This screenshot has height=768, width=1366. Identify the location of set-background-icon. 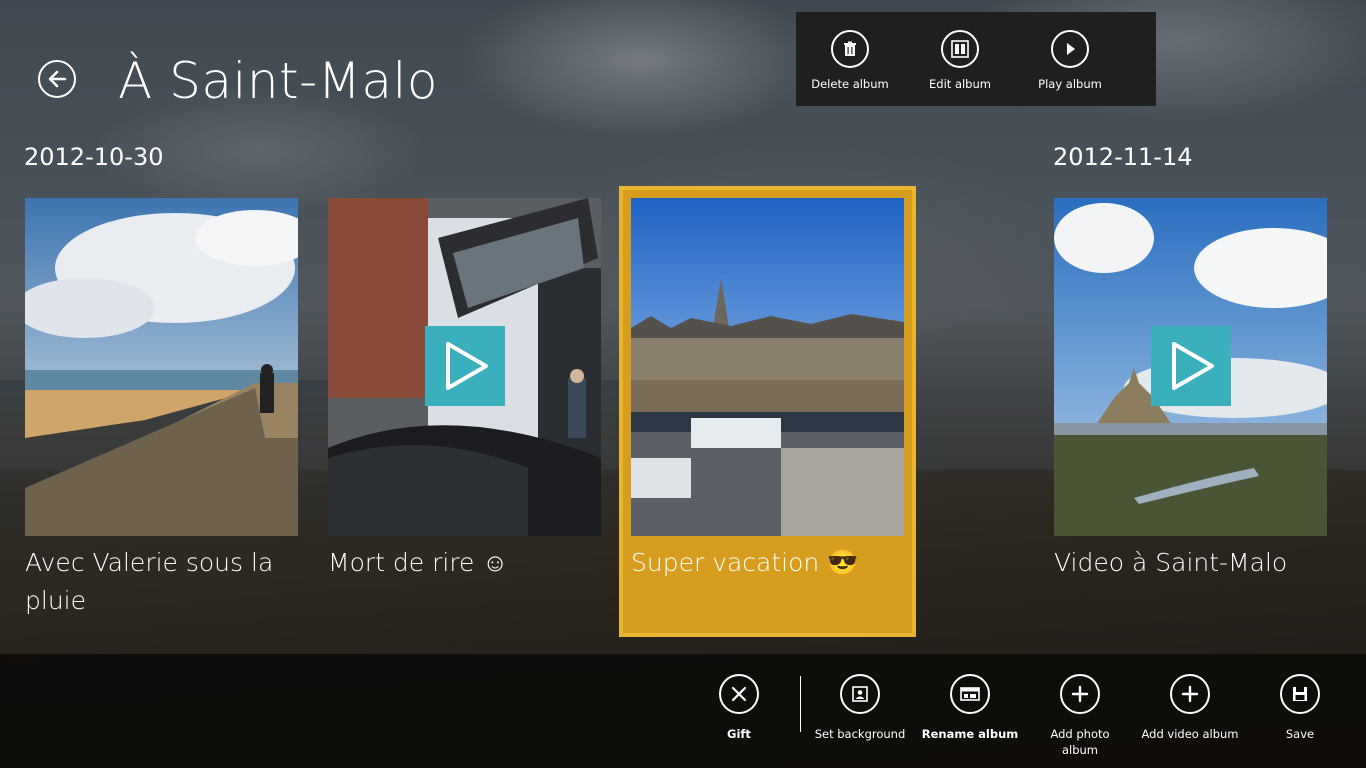
(860, 694).